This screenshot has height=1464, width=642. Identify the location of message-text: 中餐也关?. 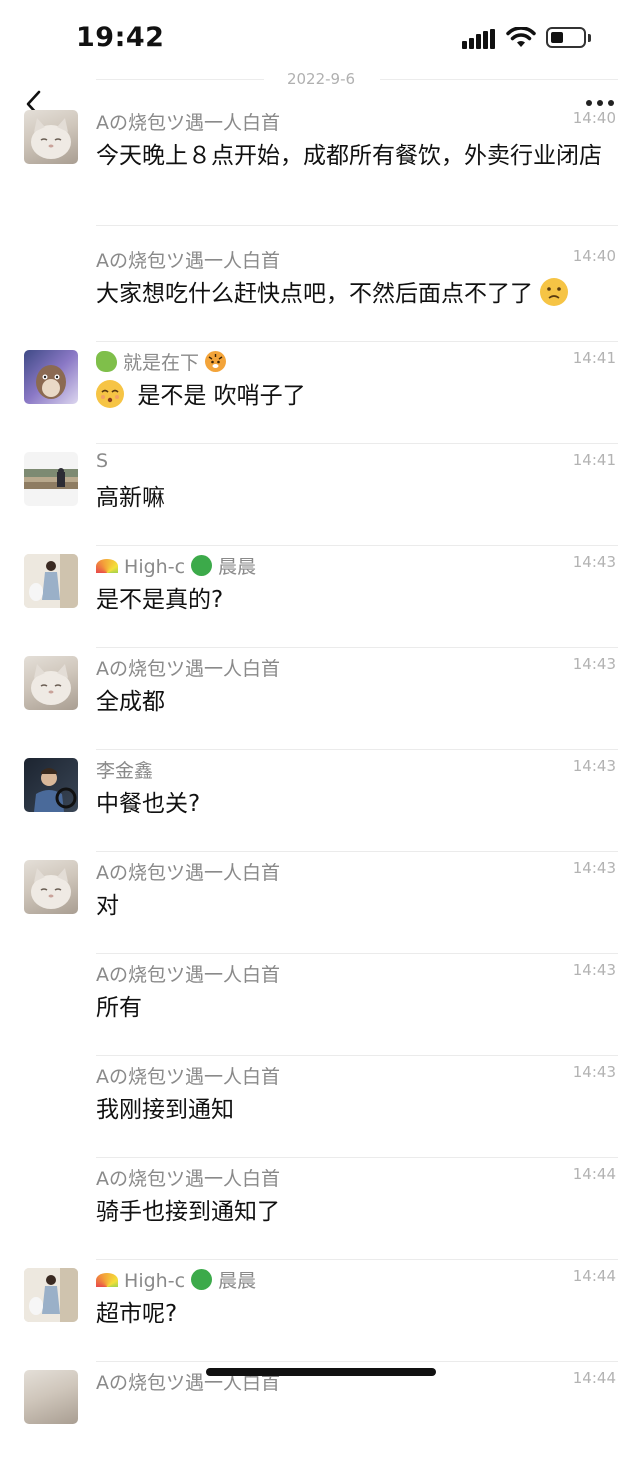
(148, 804).